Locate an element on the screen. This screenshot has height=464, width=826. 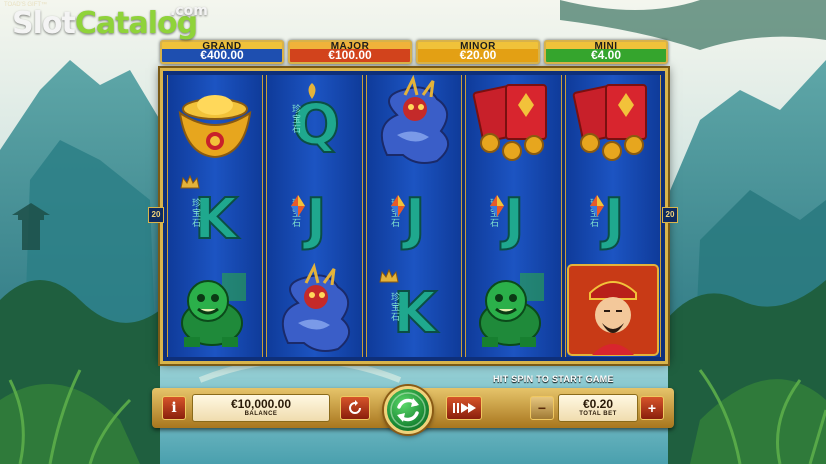
turbo-button is located at coordinates (464, 408).